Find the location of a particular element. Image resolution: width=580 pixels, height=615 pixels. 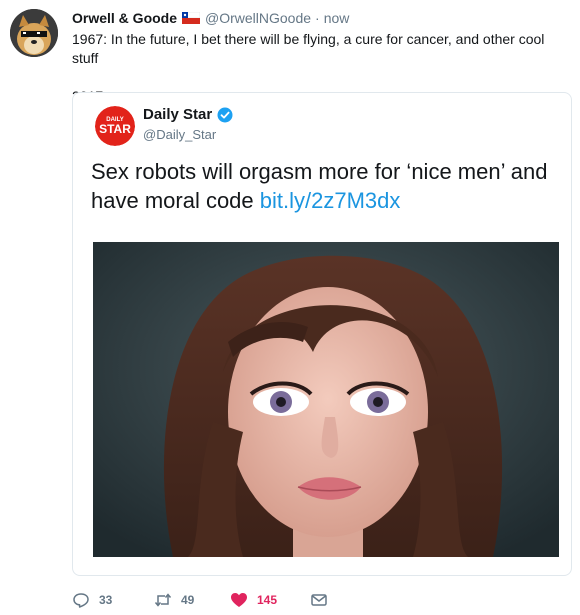

like-button: 145 is located at coordinates (270, 600).